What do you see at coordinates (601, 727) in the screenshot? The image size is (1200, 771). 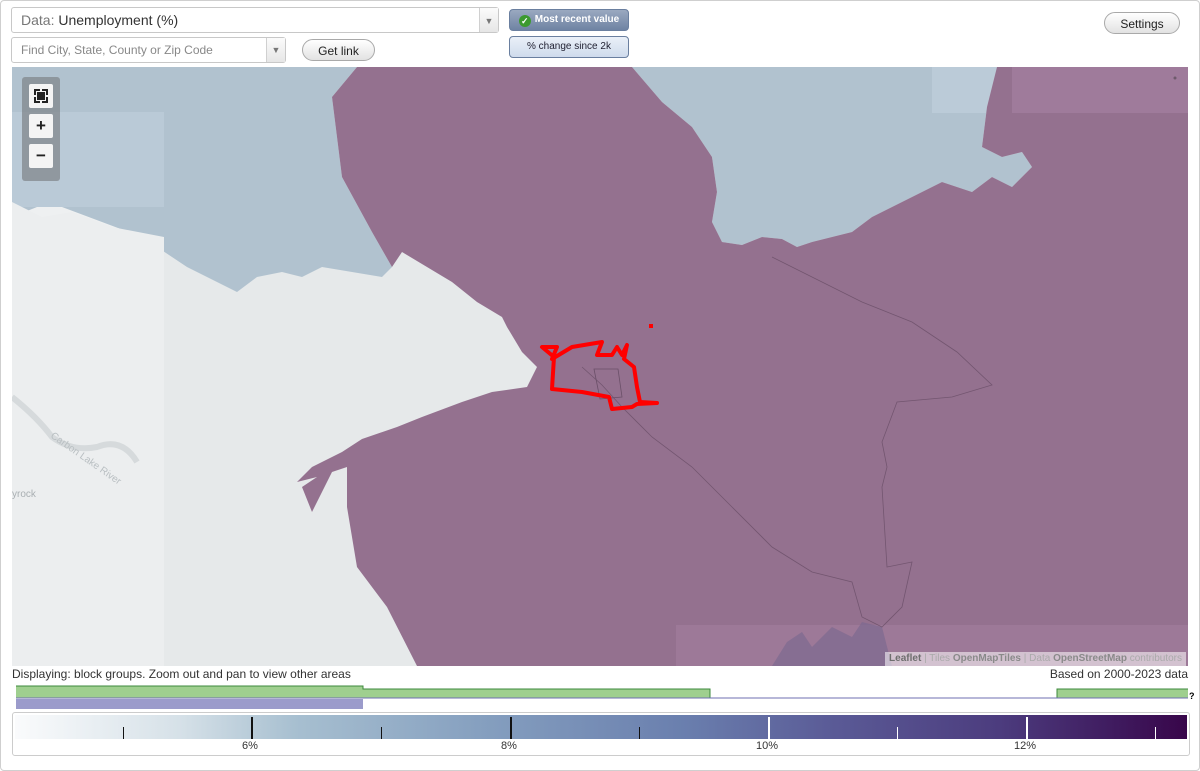 I see `legend-gradient` at bounding box center [601, 727].